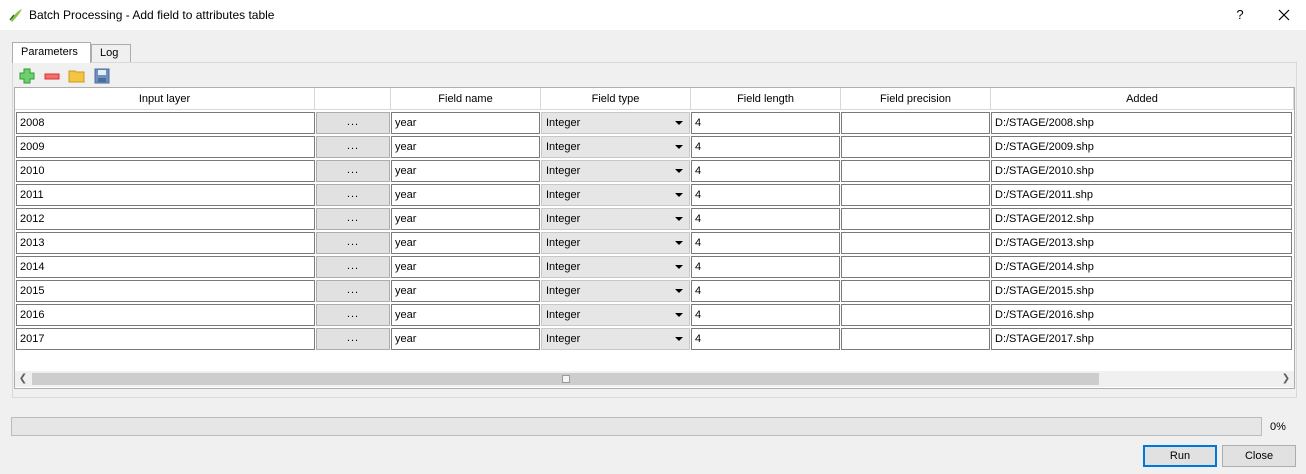 The image size is (1306, 474). I want to click on remove-row-icon, so click(52, 76).